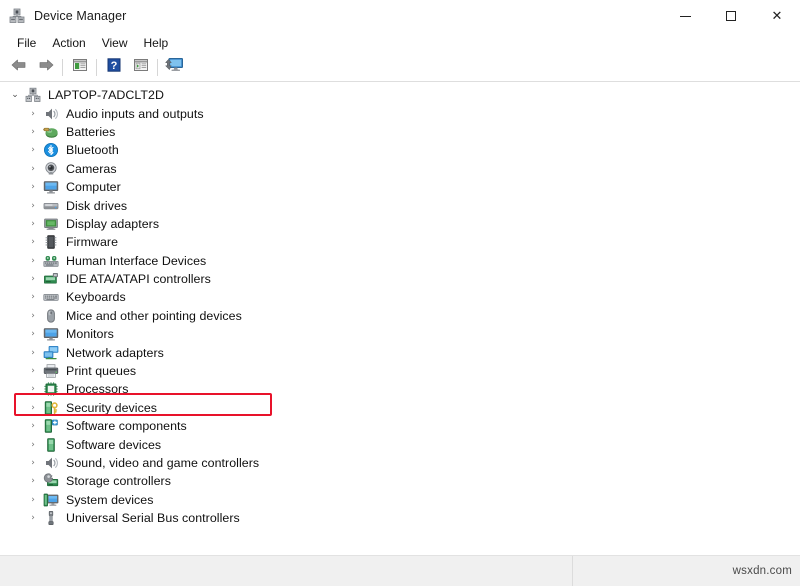 The image size is (800, 586). I want to click on tree-item-label: IDE ATA/ATAPI controllers, so click(138, 279).